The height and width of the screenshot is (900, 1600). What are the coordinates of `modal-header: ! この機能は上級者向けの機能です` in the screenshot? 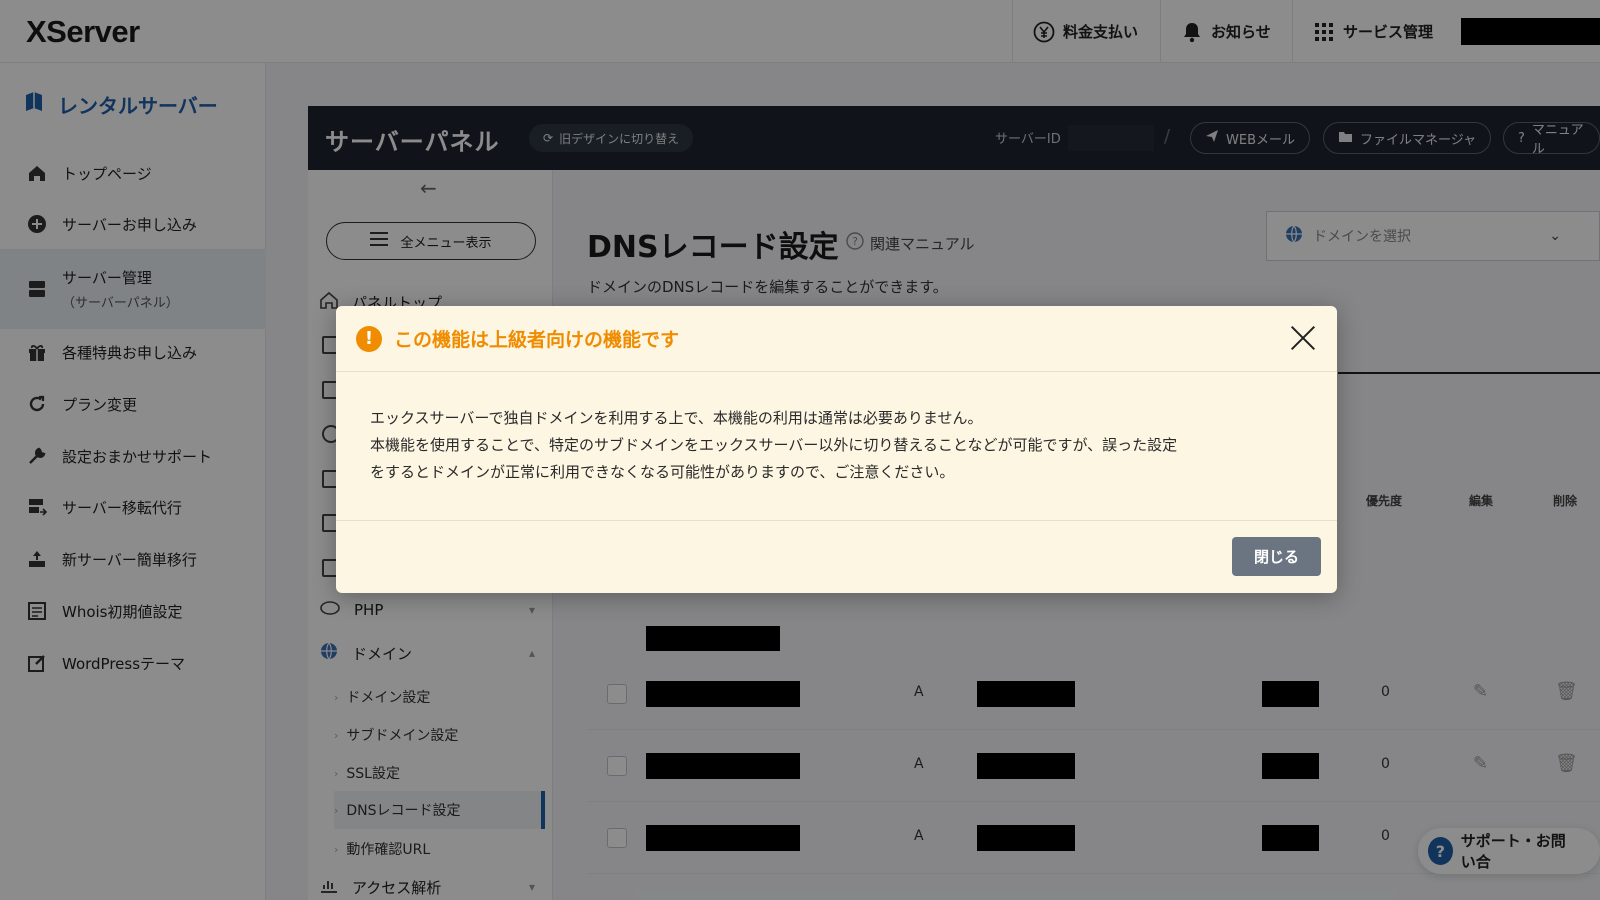 It's located at (836, 339).